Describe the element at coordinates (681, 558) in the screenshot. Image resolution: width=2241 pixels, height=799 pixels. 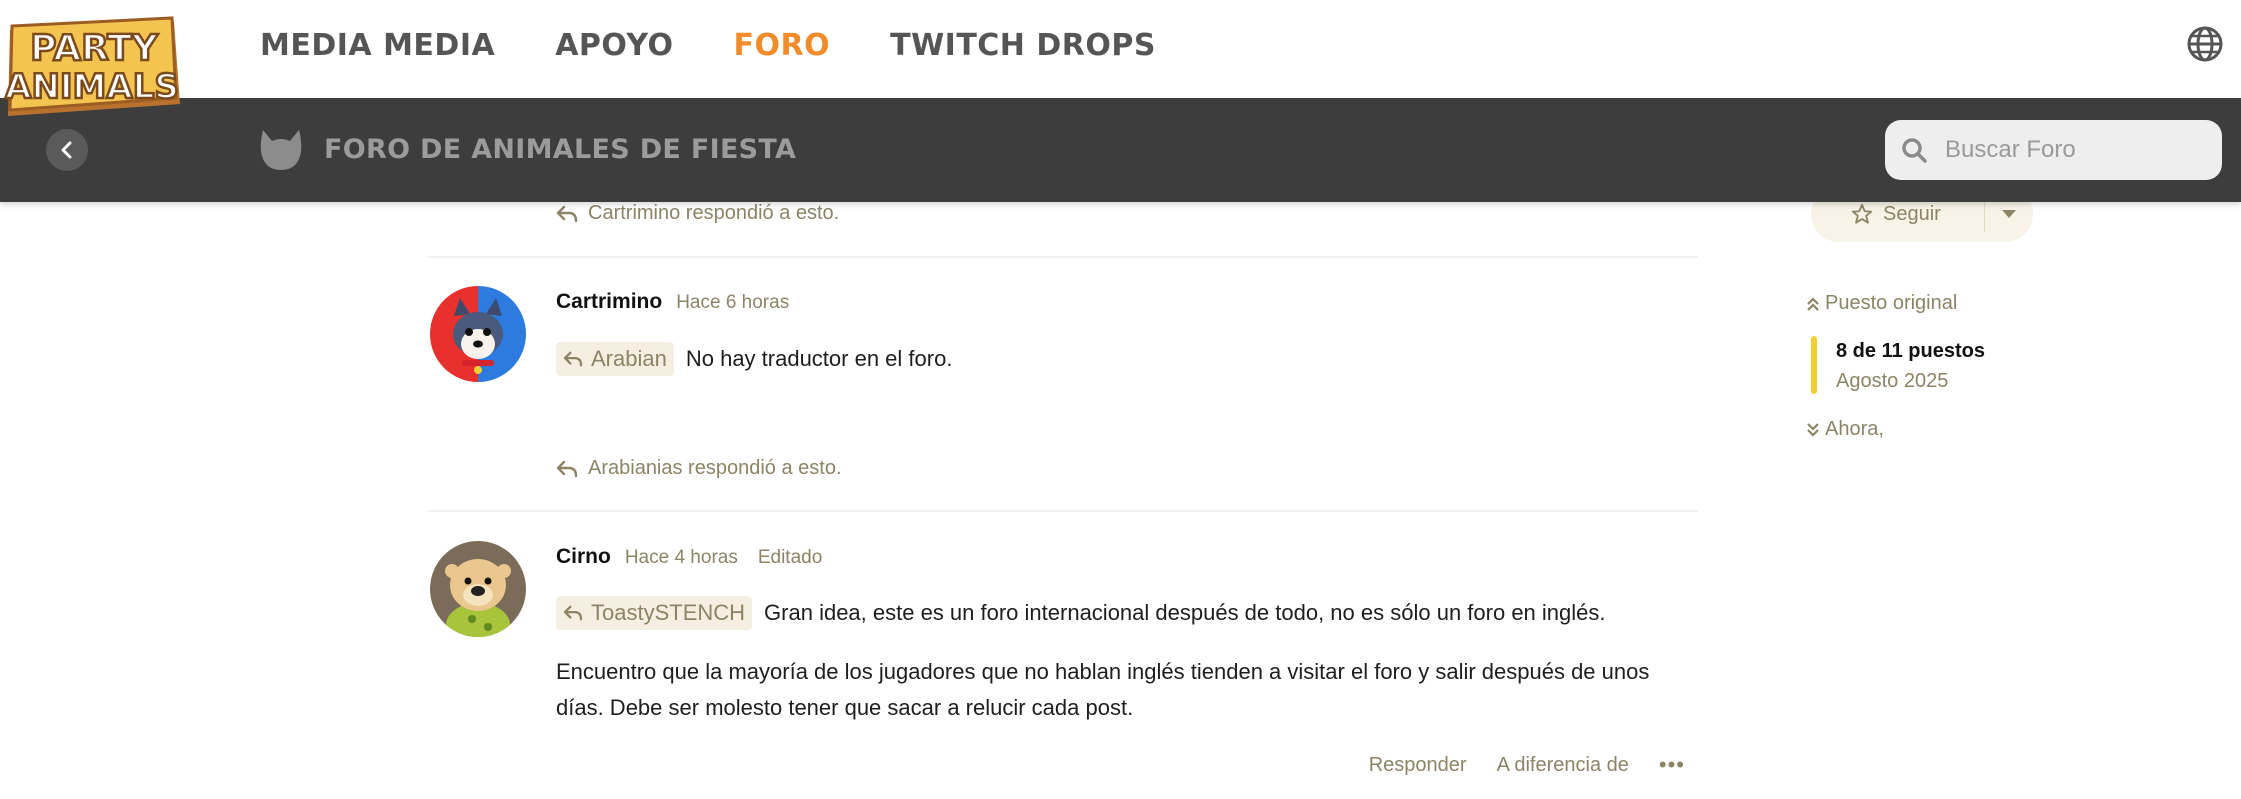
I see `post-time: Hace 4 horas` at that location.